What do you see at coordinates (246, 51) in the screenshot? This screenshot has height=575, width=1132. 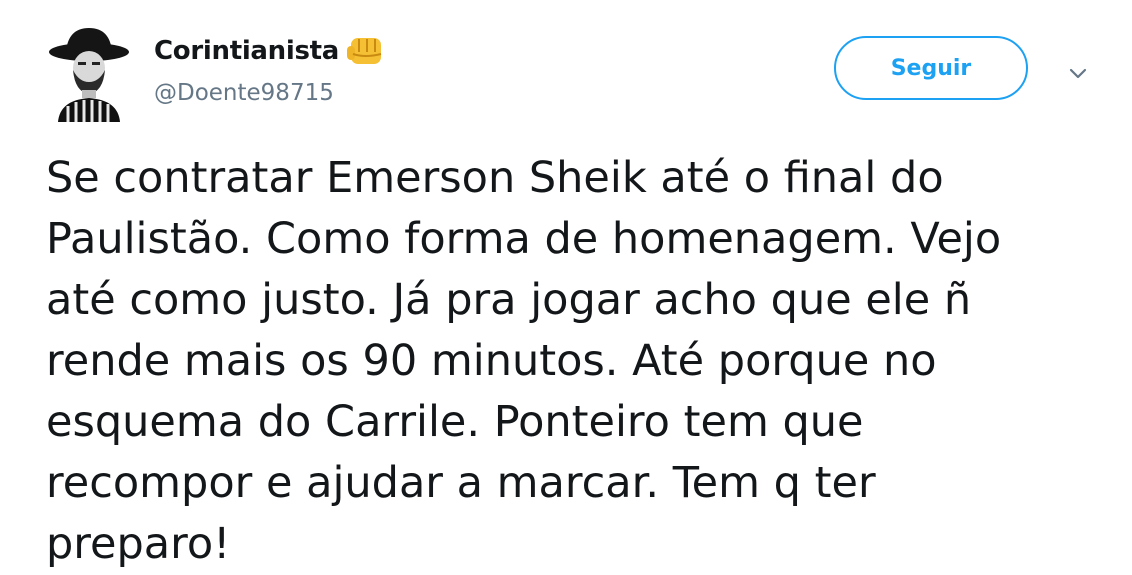 I see `author-display-name: Corintianista` at bounding box center [246, 51].